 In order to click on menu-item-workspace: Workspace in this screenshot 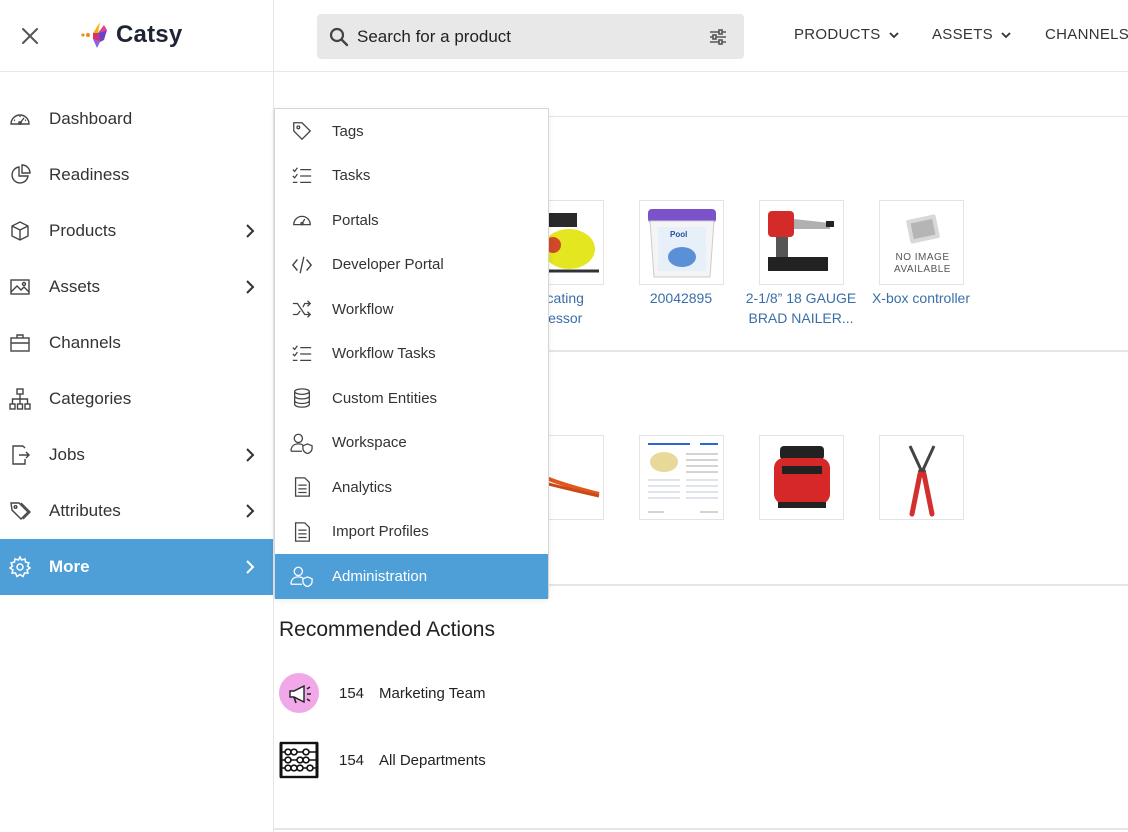, I will do `click(411, 443)`.